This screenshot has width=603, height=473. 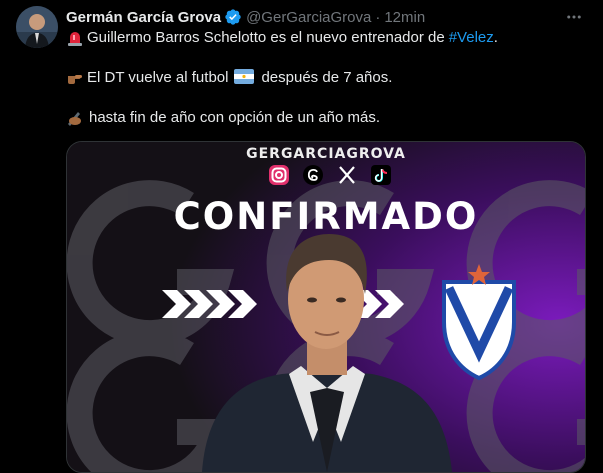 I want to click on timestamp: 12min, so click(x=404, y=17).